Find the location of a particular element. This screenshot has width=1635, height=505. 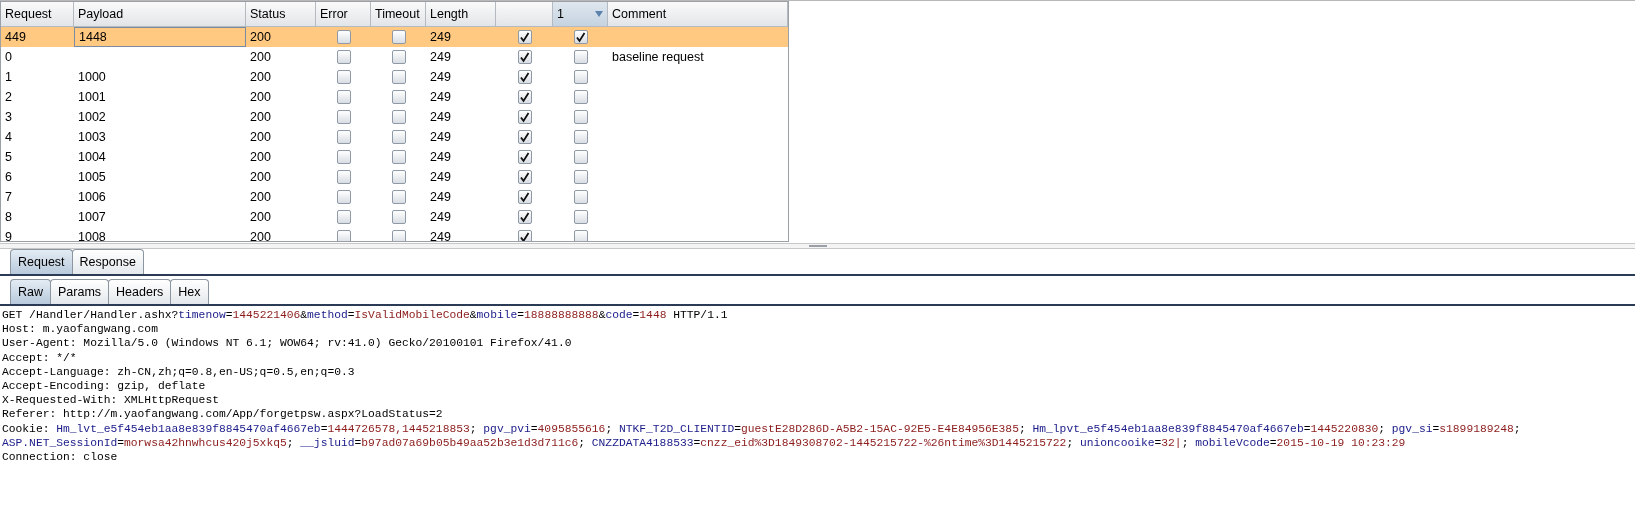

table-cell-text: 2 is located at coordinates (8, 97).